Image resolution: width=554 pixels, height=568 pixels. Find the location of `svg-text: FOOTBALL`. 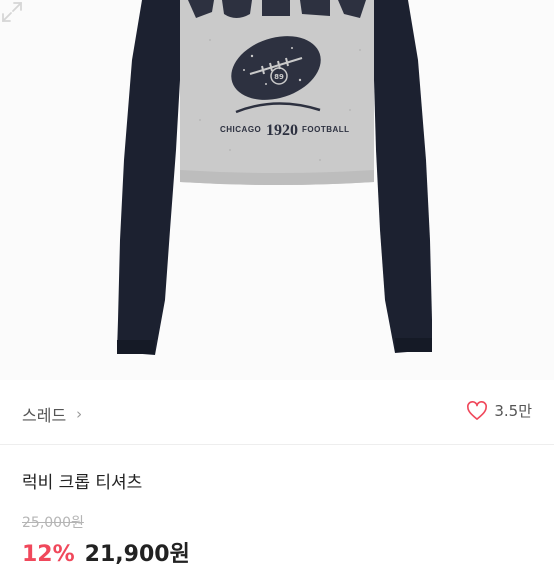

svg-text: FOOTBALL is located at coordinates (326, 129).